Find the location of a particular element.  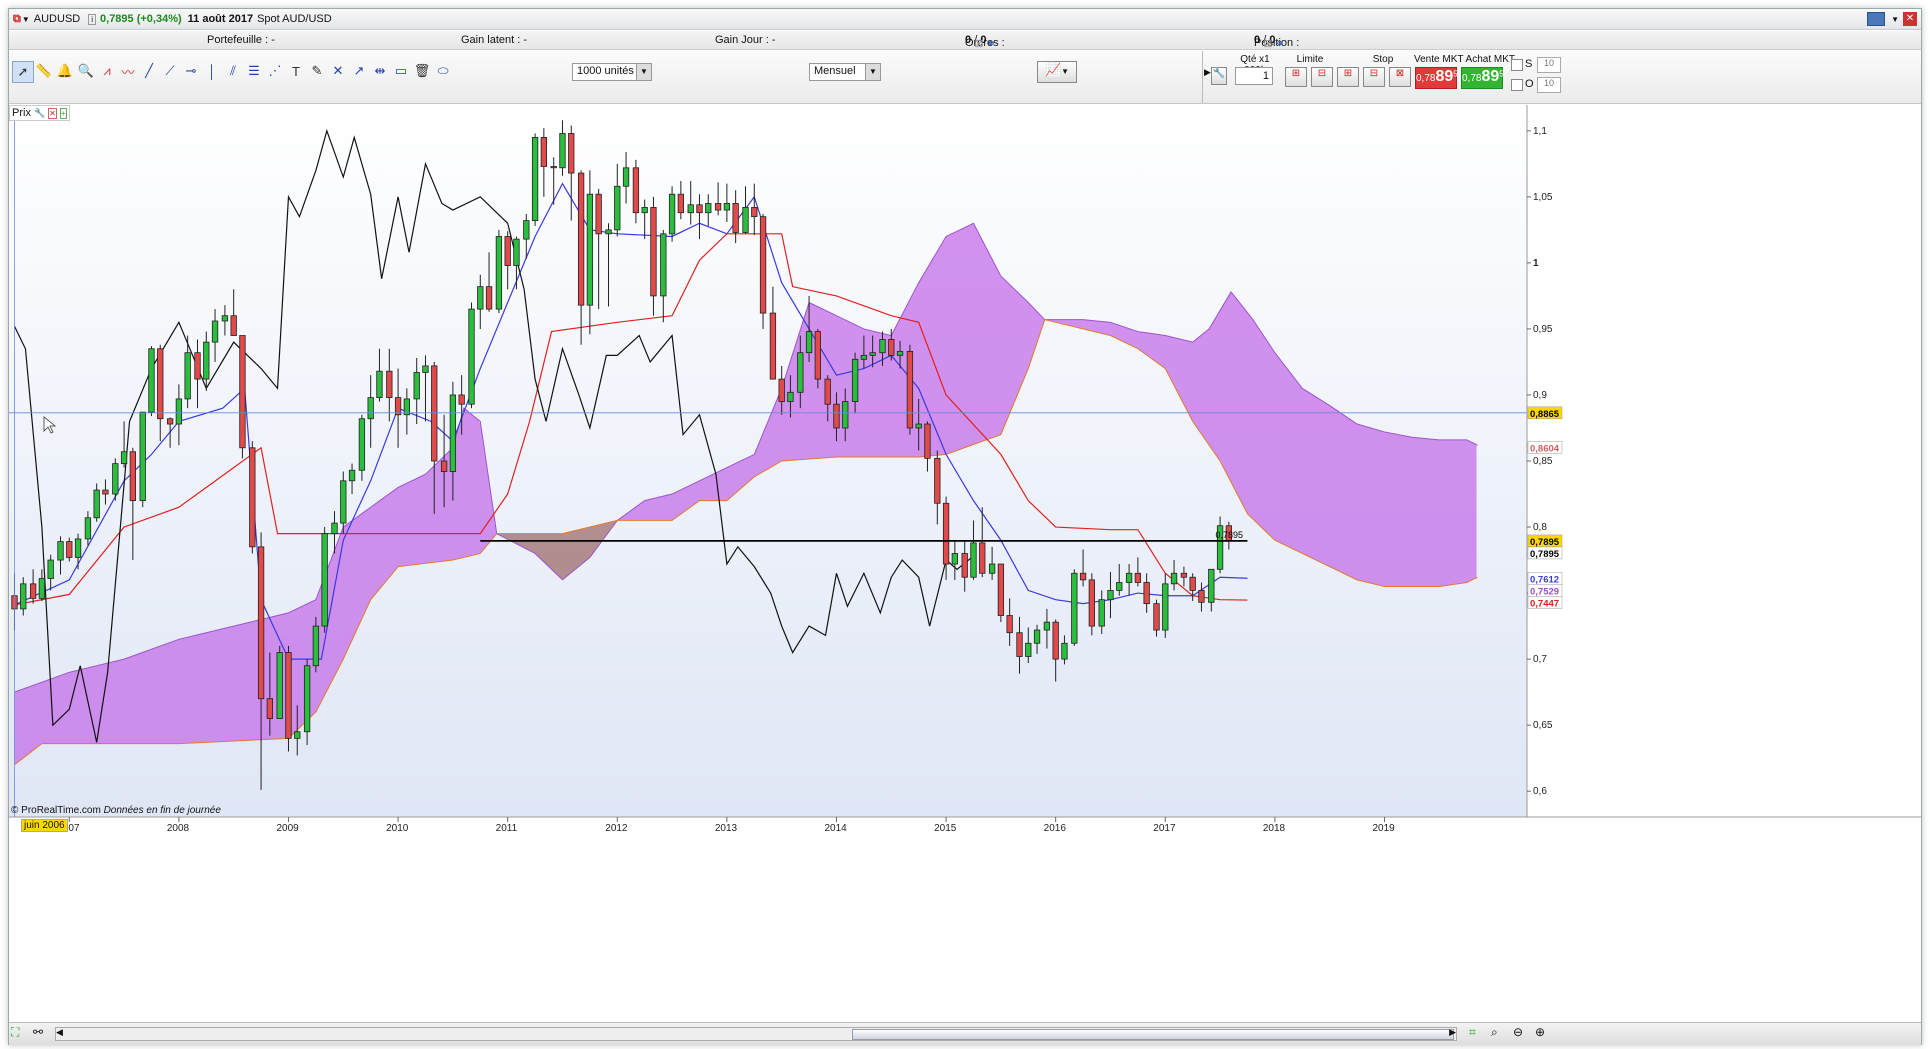

o-checkbox is located at coordinates (1517, 85).